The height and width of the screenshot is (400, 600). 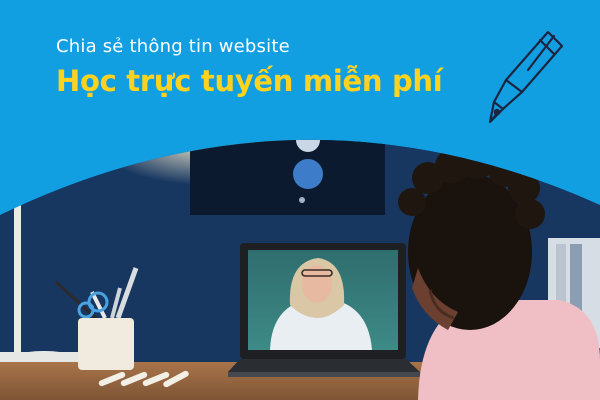 What do you see at coordinates (526, 77) in the screenshot?
I see `fountain-pen-icon` at bounding box center [526, 77].